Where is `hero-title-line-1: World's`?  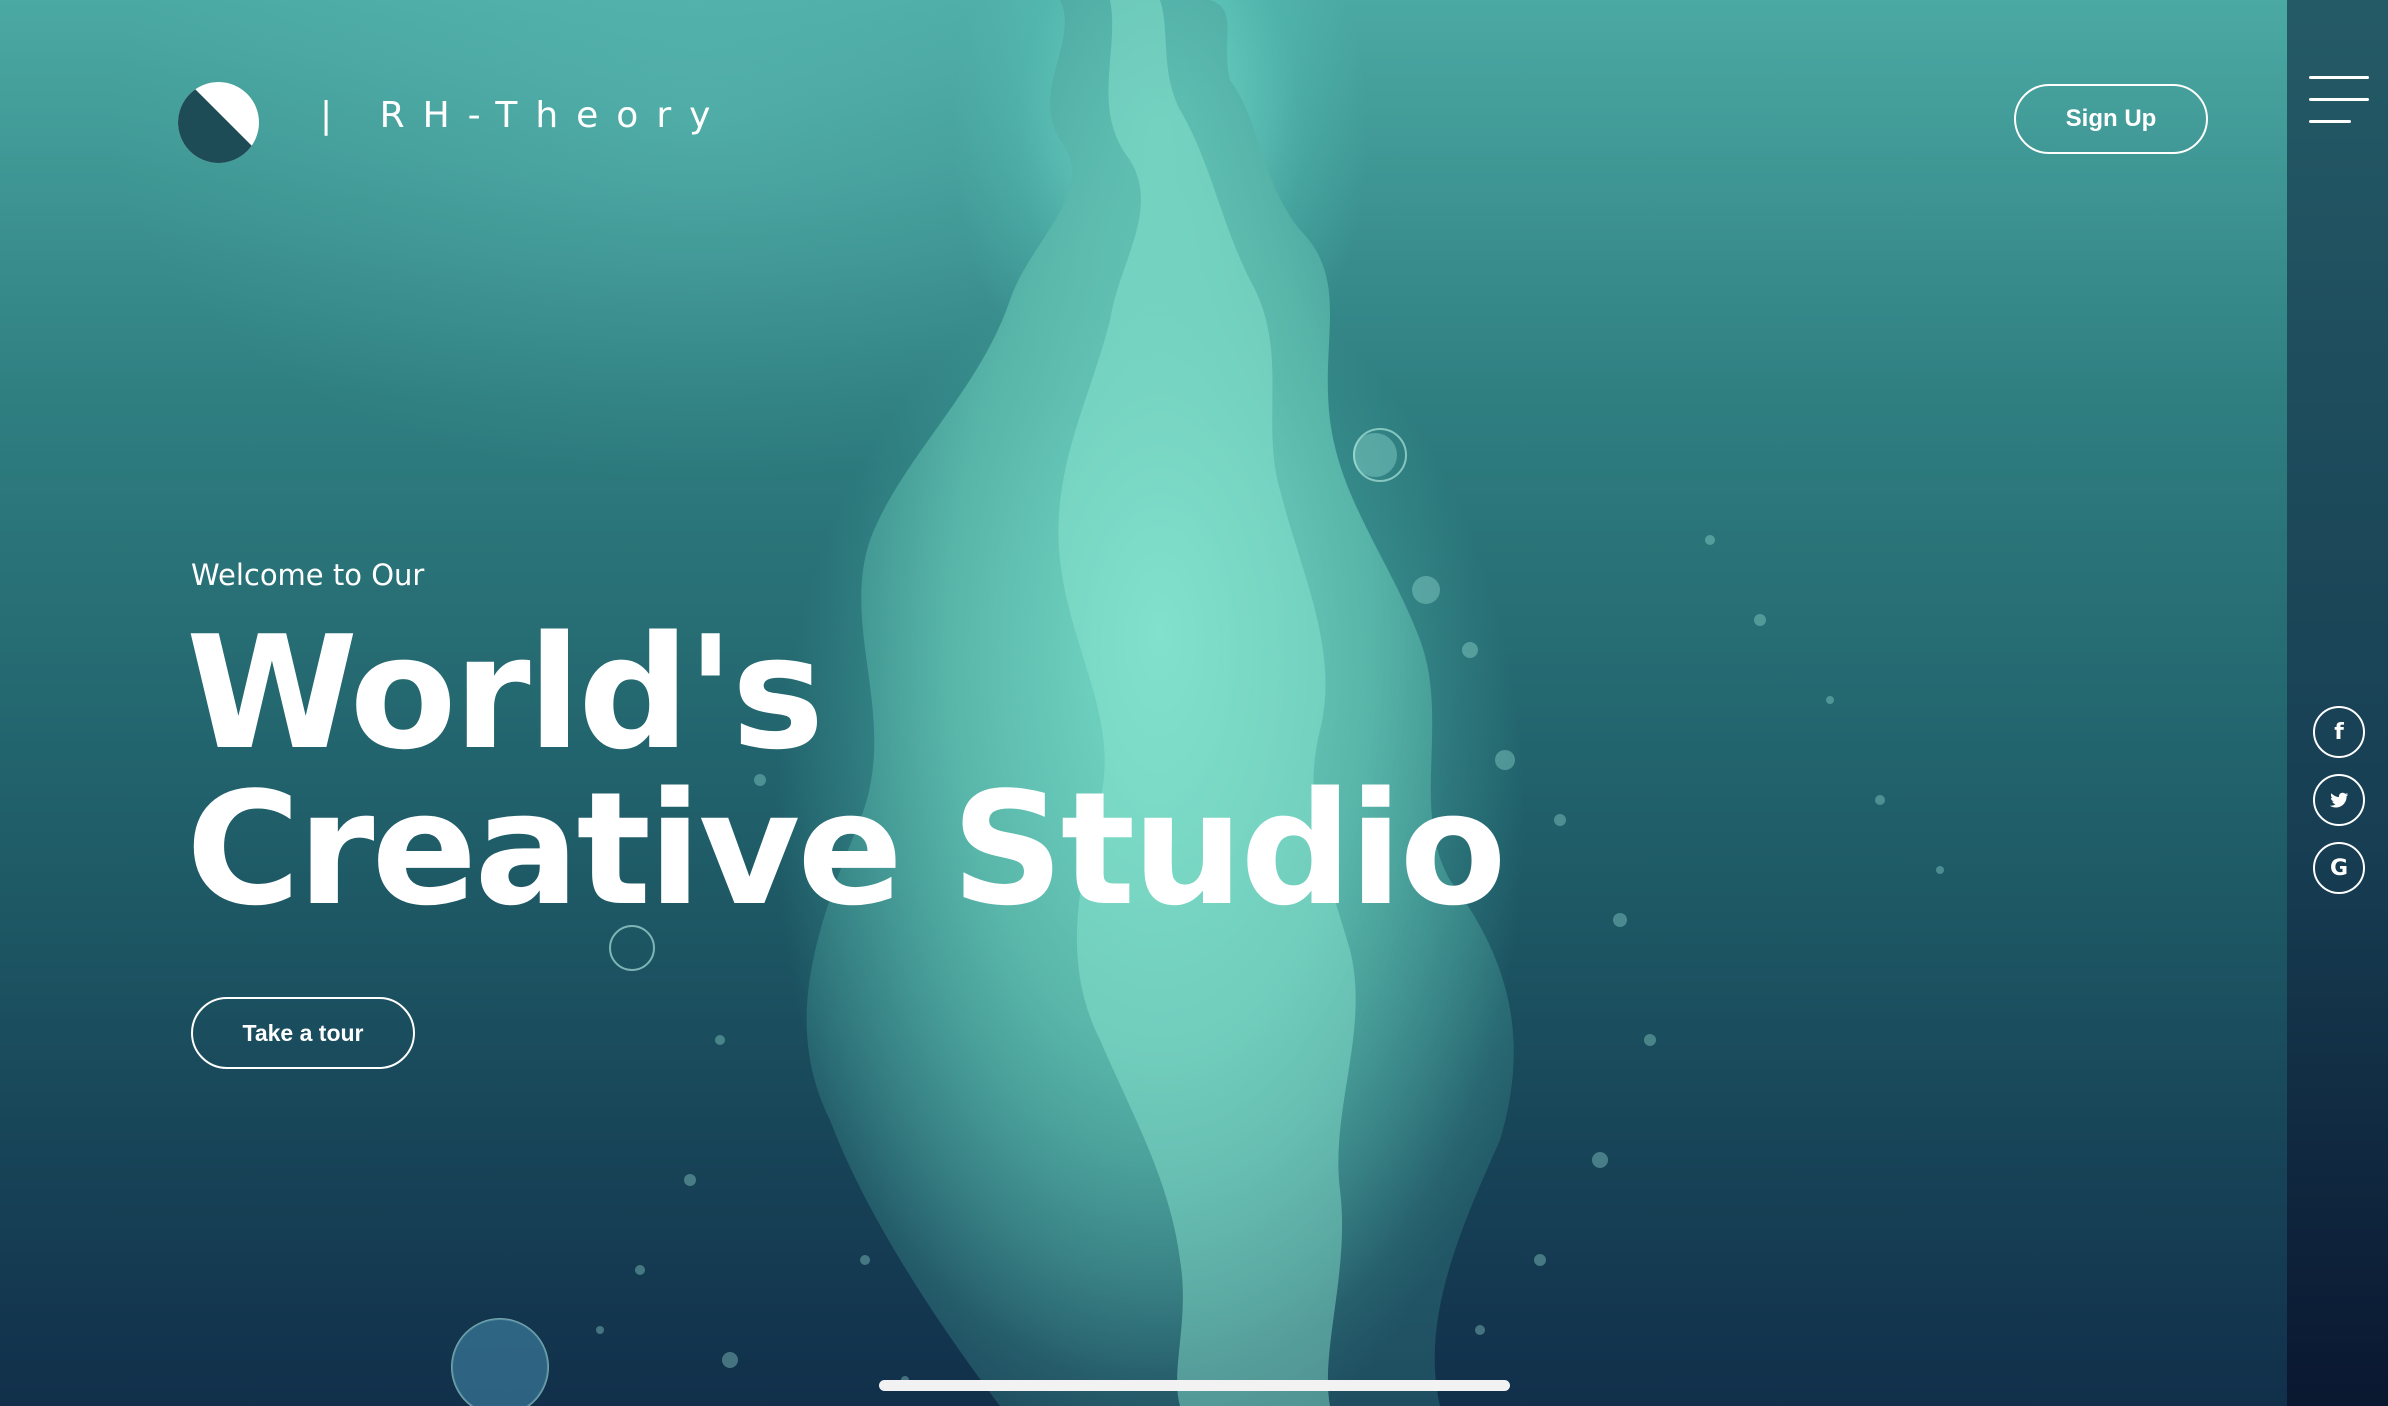
hero-title-line-1: World's is located at coordinates (505, 693).